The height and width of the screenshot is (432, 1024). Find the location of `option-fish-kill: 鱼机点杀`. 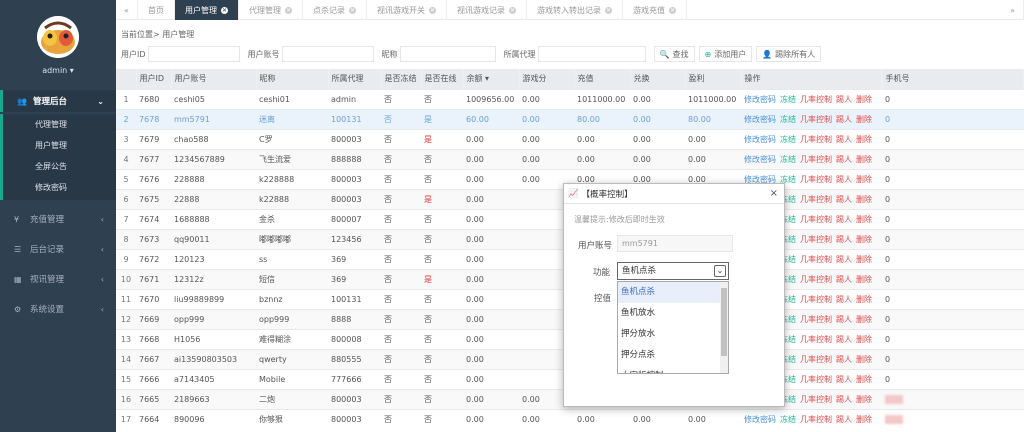

option-fish-kill: 鱼机点杀 is located at coordinates (669, 292).